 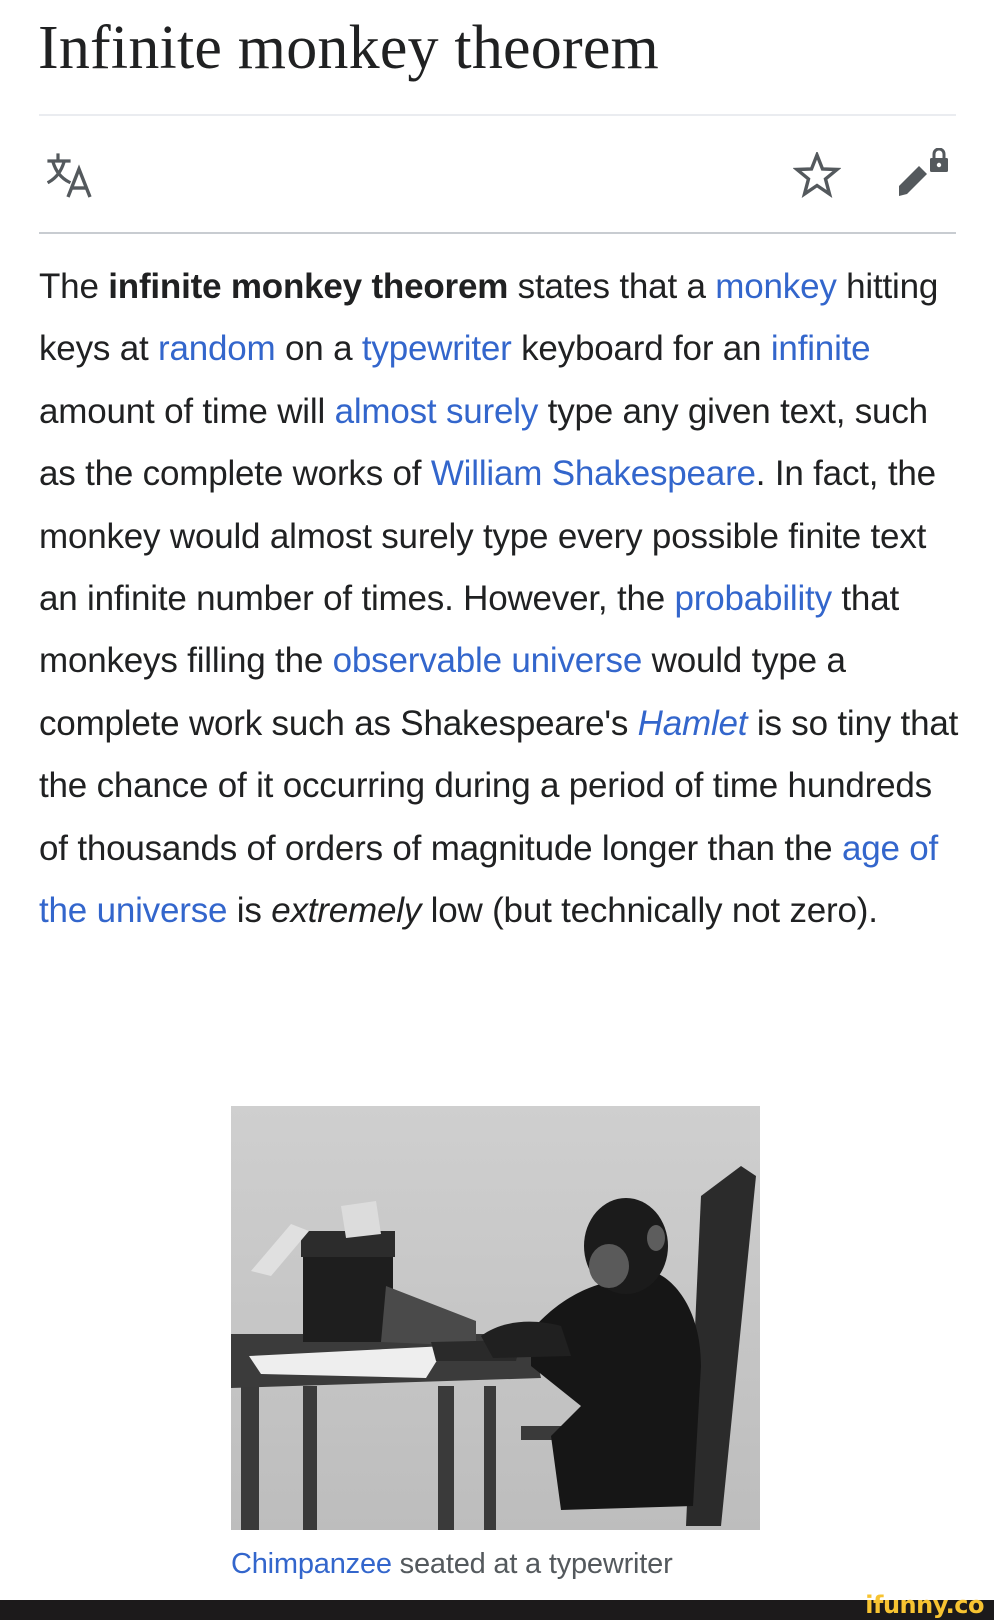 I want to click on photo-placeholder, so click(x=495, y=1318).